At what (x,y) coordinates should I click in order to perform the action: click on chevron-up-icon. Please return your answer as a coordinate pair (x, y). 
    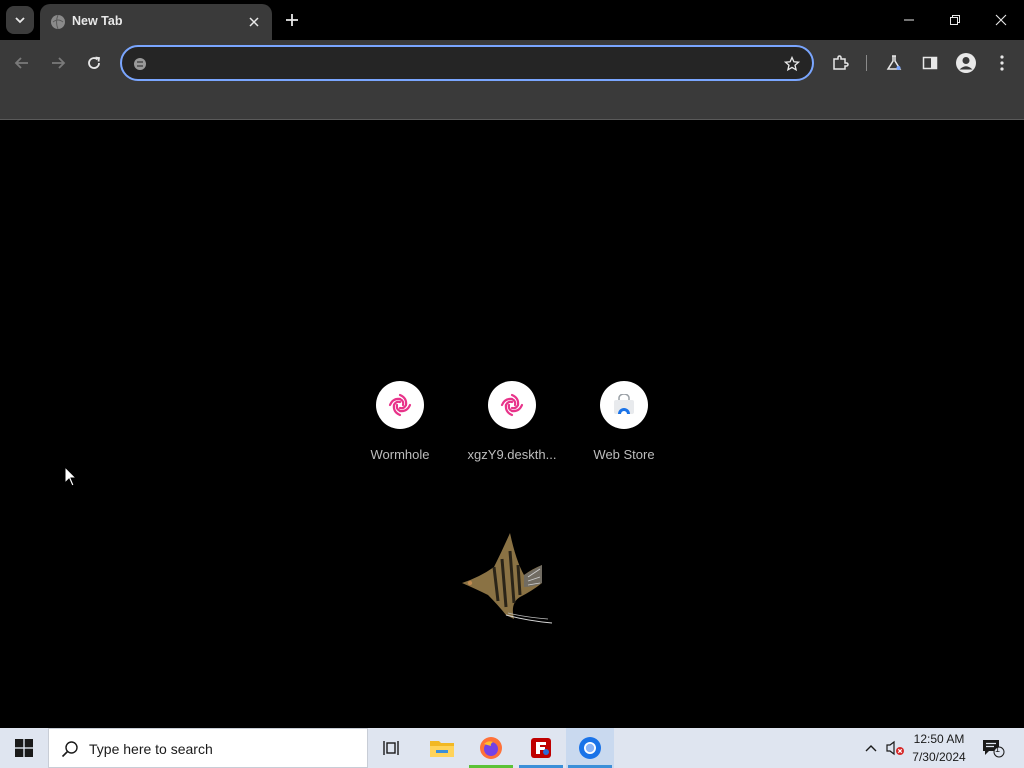
    Looking at the image, I should click on (871, 748).